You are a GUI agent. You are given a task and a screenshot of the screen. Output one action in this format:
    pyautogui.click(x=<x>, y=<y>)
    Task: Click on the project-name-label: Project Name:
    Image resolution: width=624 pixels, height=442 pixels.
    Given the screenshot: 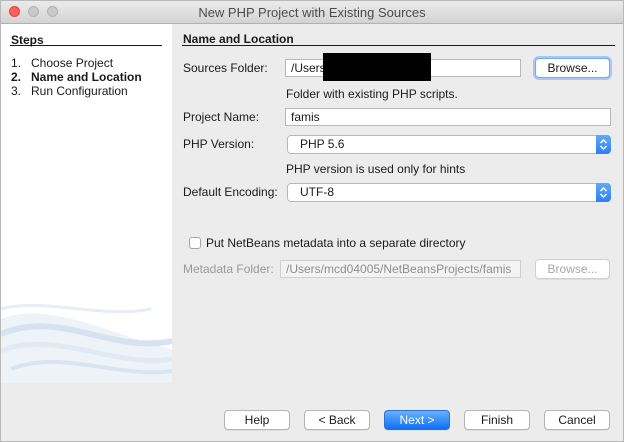 What is the action you would take?
    pyautogui.click(x=221, y=117)
    